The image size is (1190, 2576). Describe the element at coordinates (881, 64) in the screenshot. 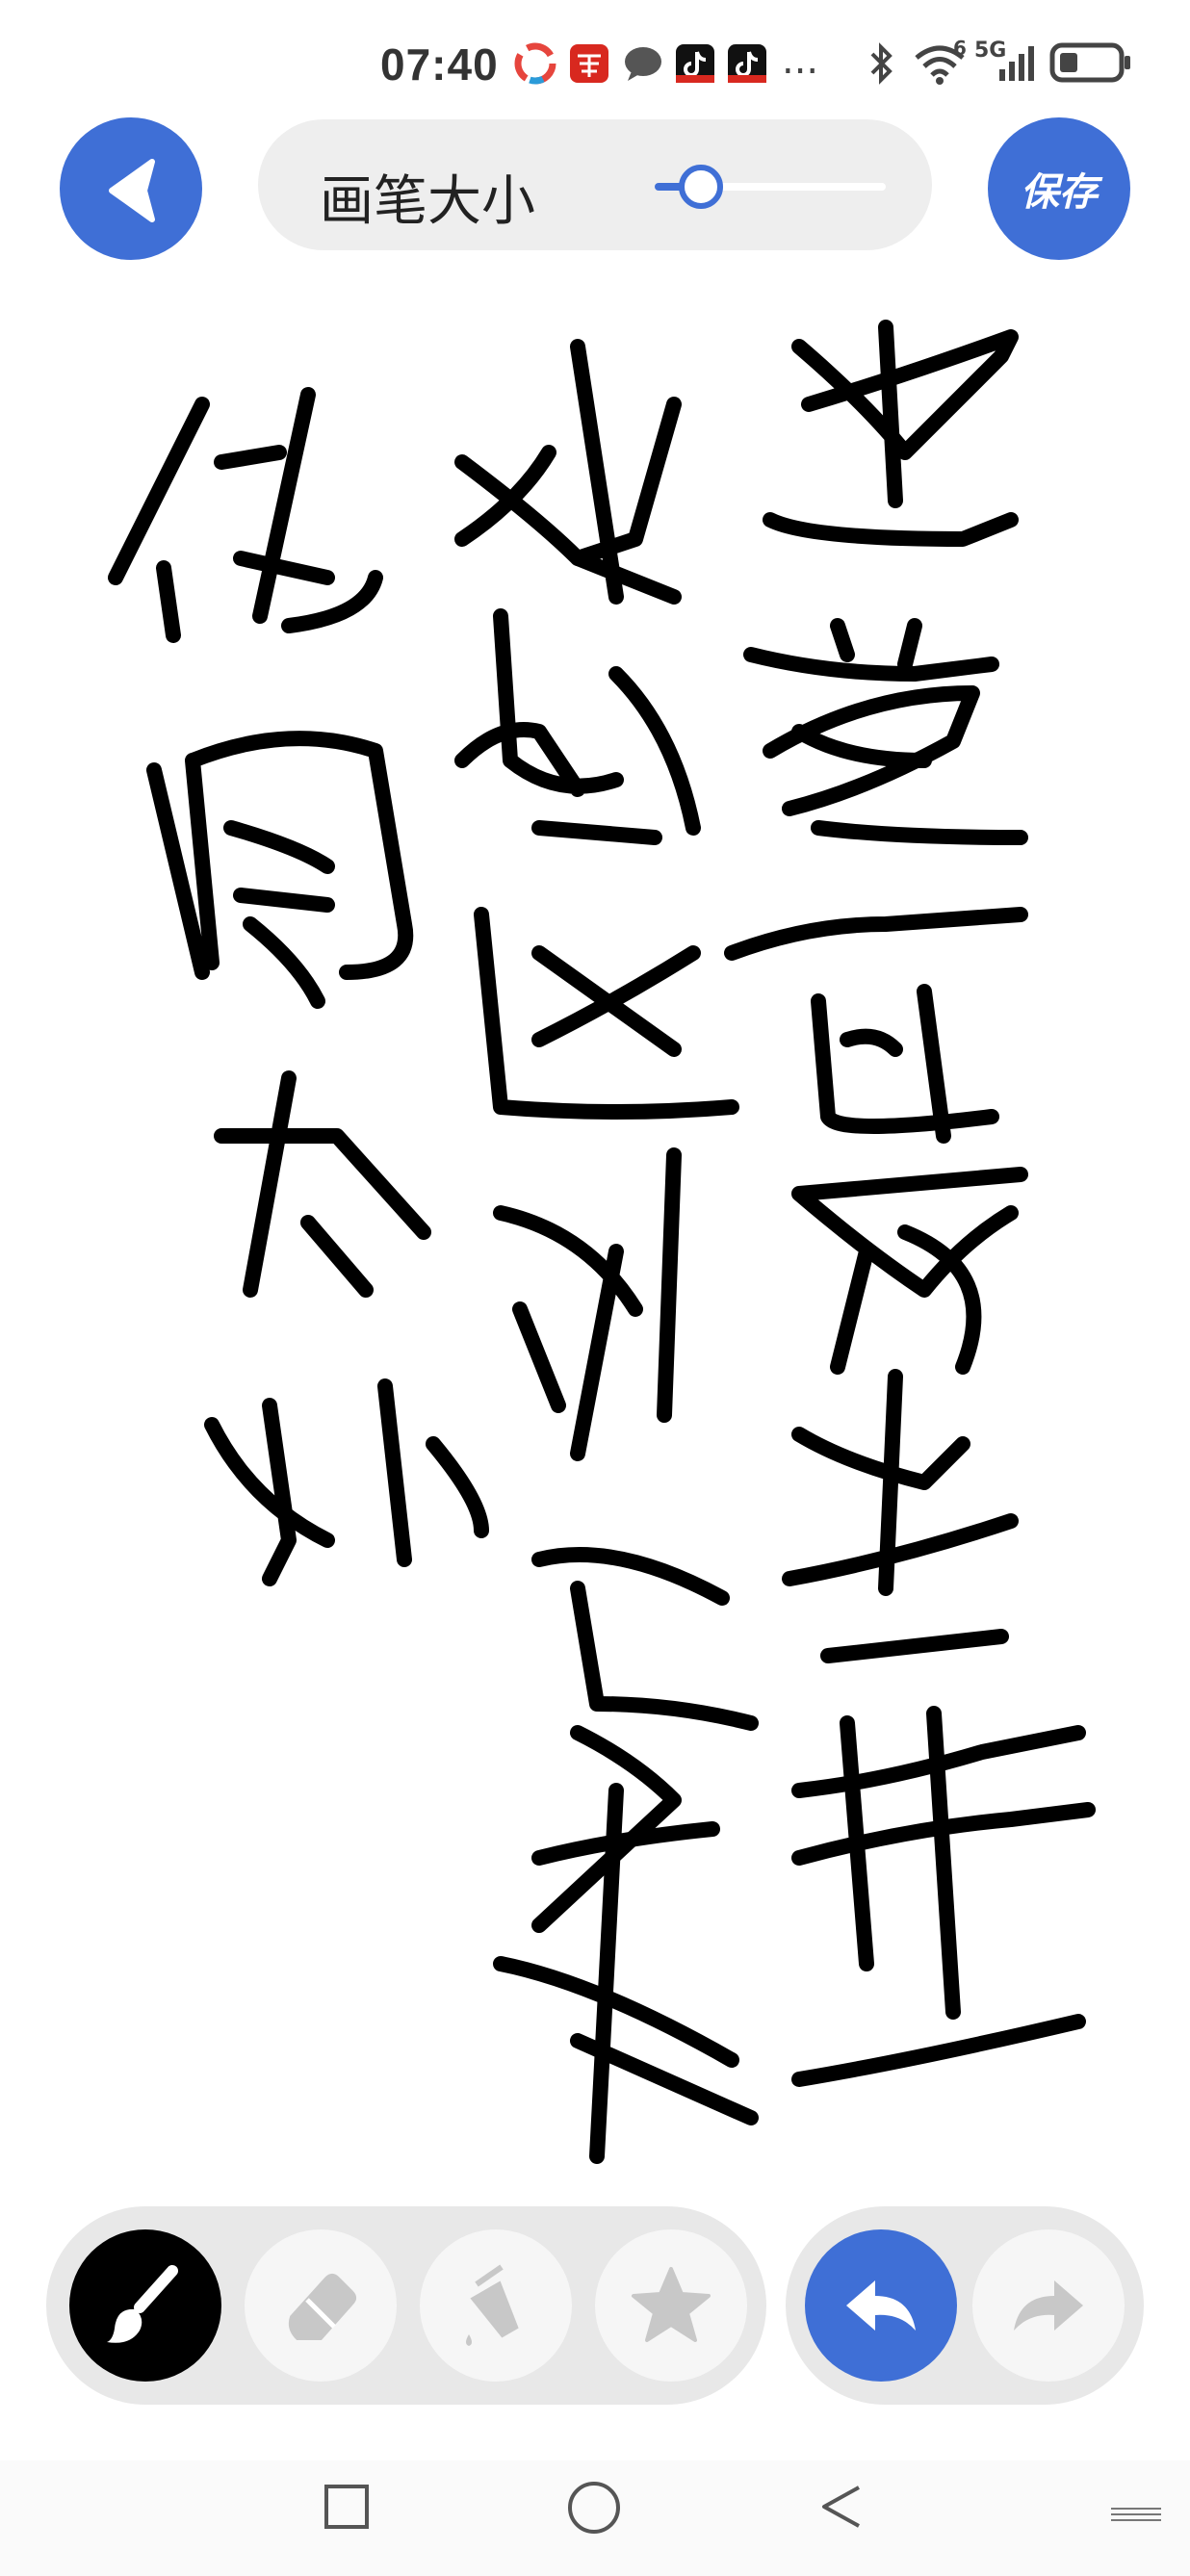

I see `bluetooth-icon` at that location.